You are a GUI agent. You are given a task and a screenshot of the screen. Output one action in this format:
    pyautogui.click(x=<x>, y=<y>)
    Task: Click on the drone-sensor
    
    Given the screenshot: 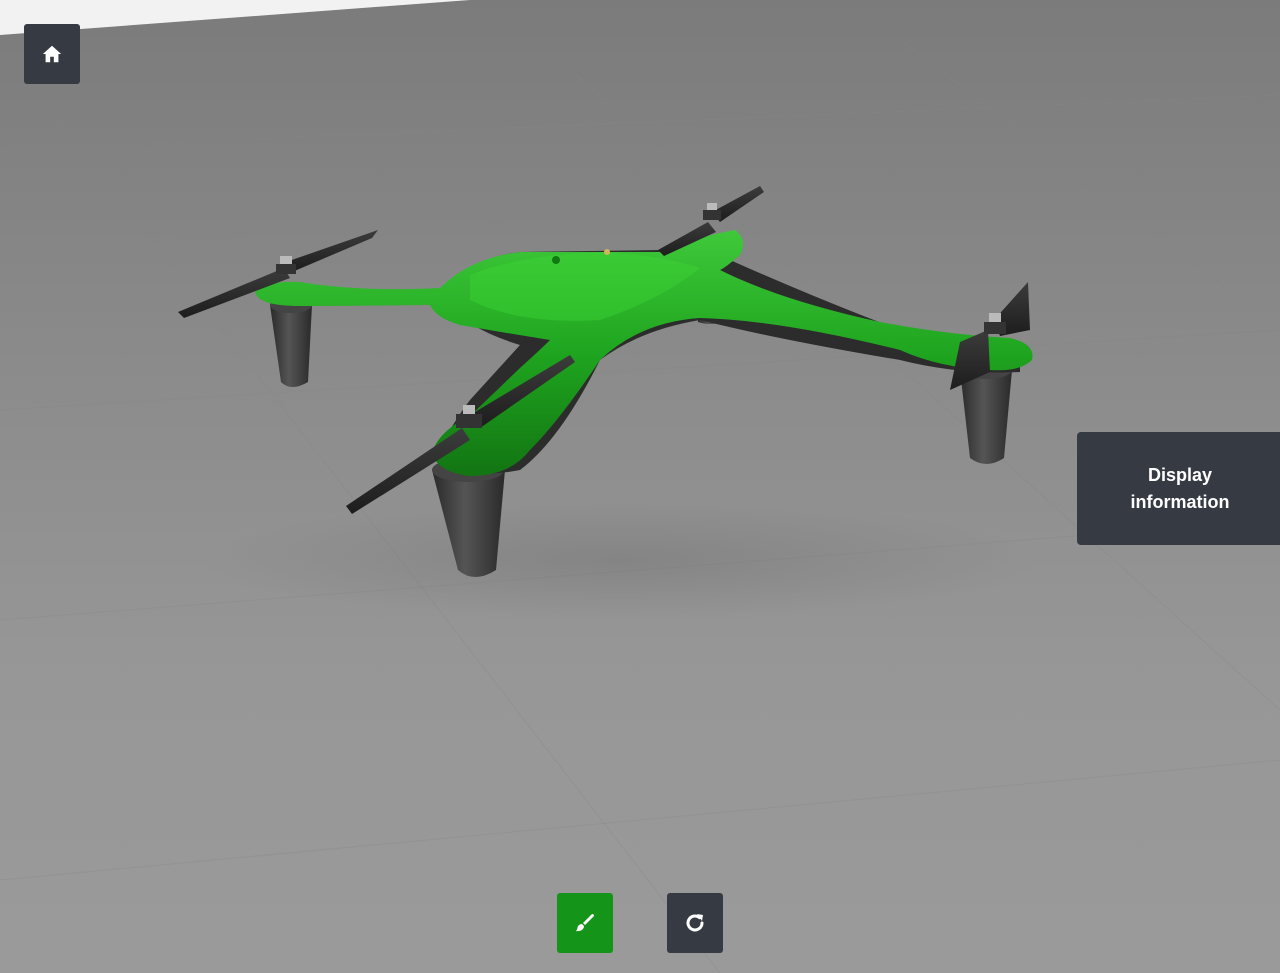 What is the action you would take?
    pyautogui.click(x=556, y=260)
    